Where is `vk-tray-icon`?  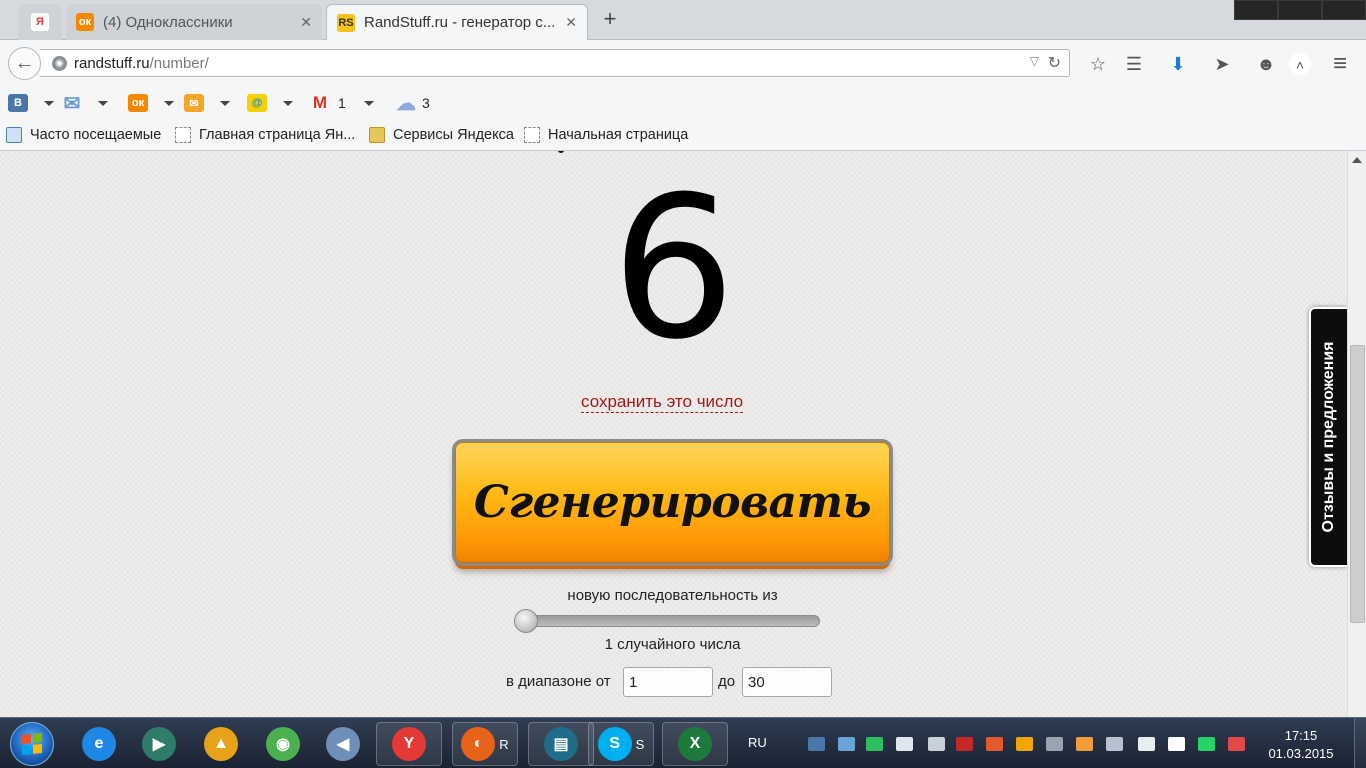 vk-tray-icon is located at coordinates (816, 744).